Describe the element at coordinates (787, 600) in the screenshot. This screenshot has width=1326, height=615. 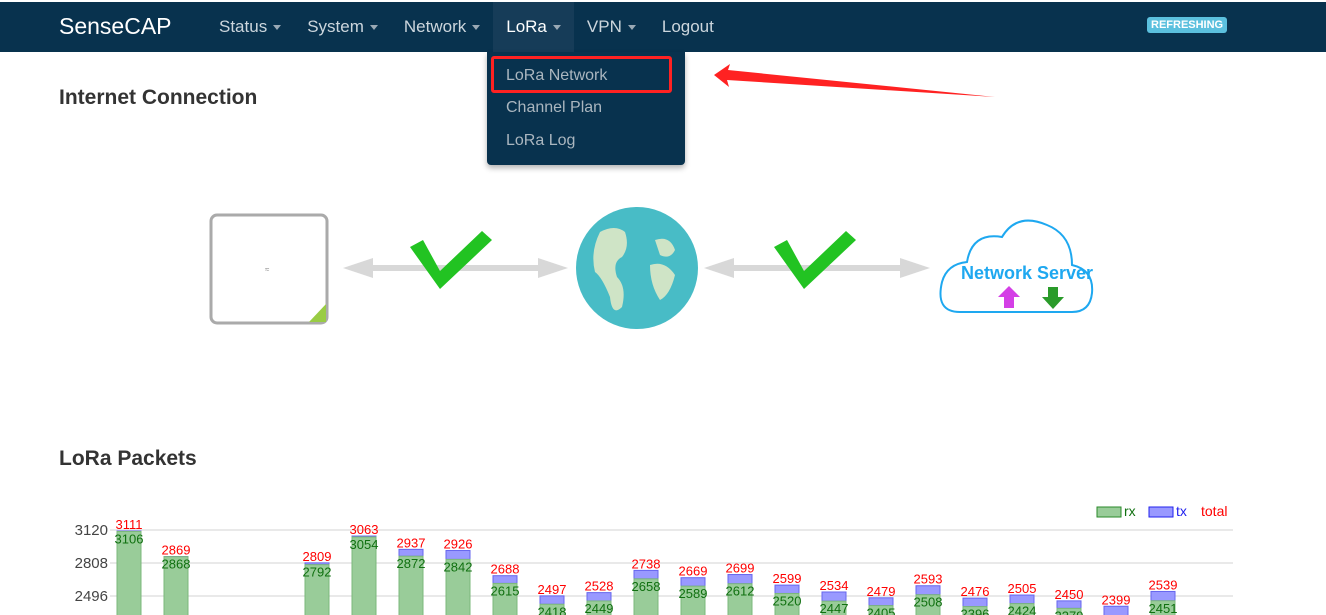
I see `rx-label: 2520` at that location.